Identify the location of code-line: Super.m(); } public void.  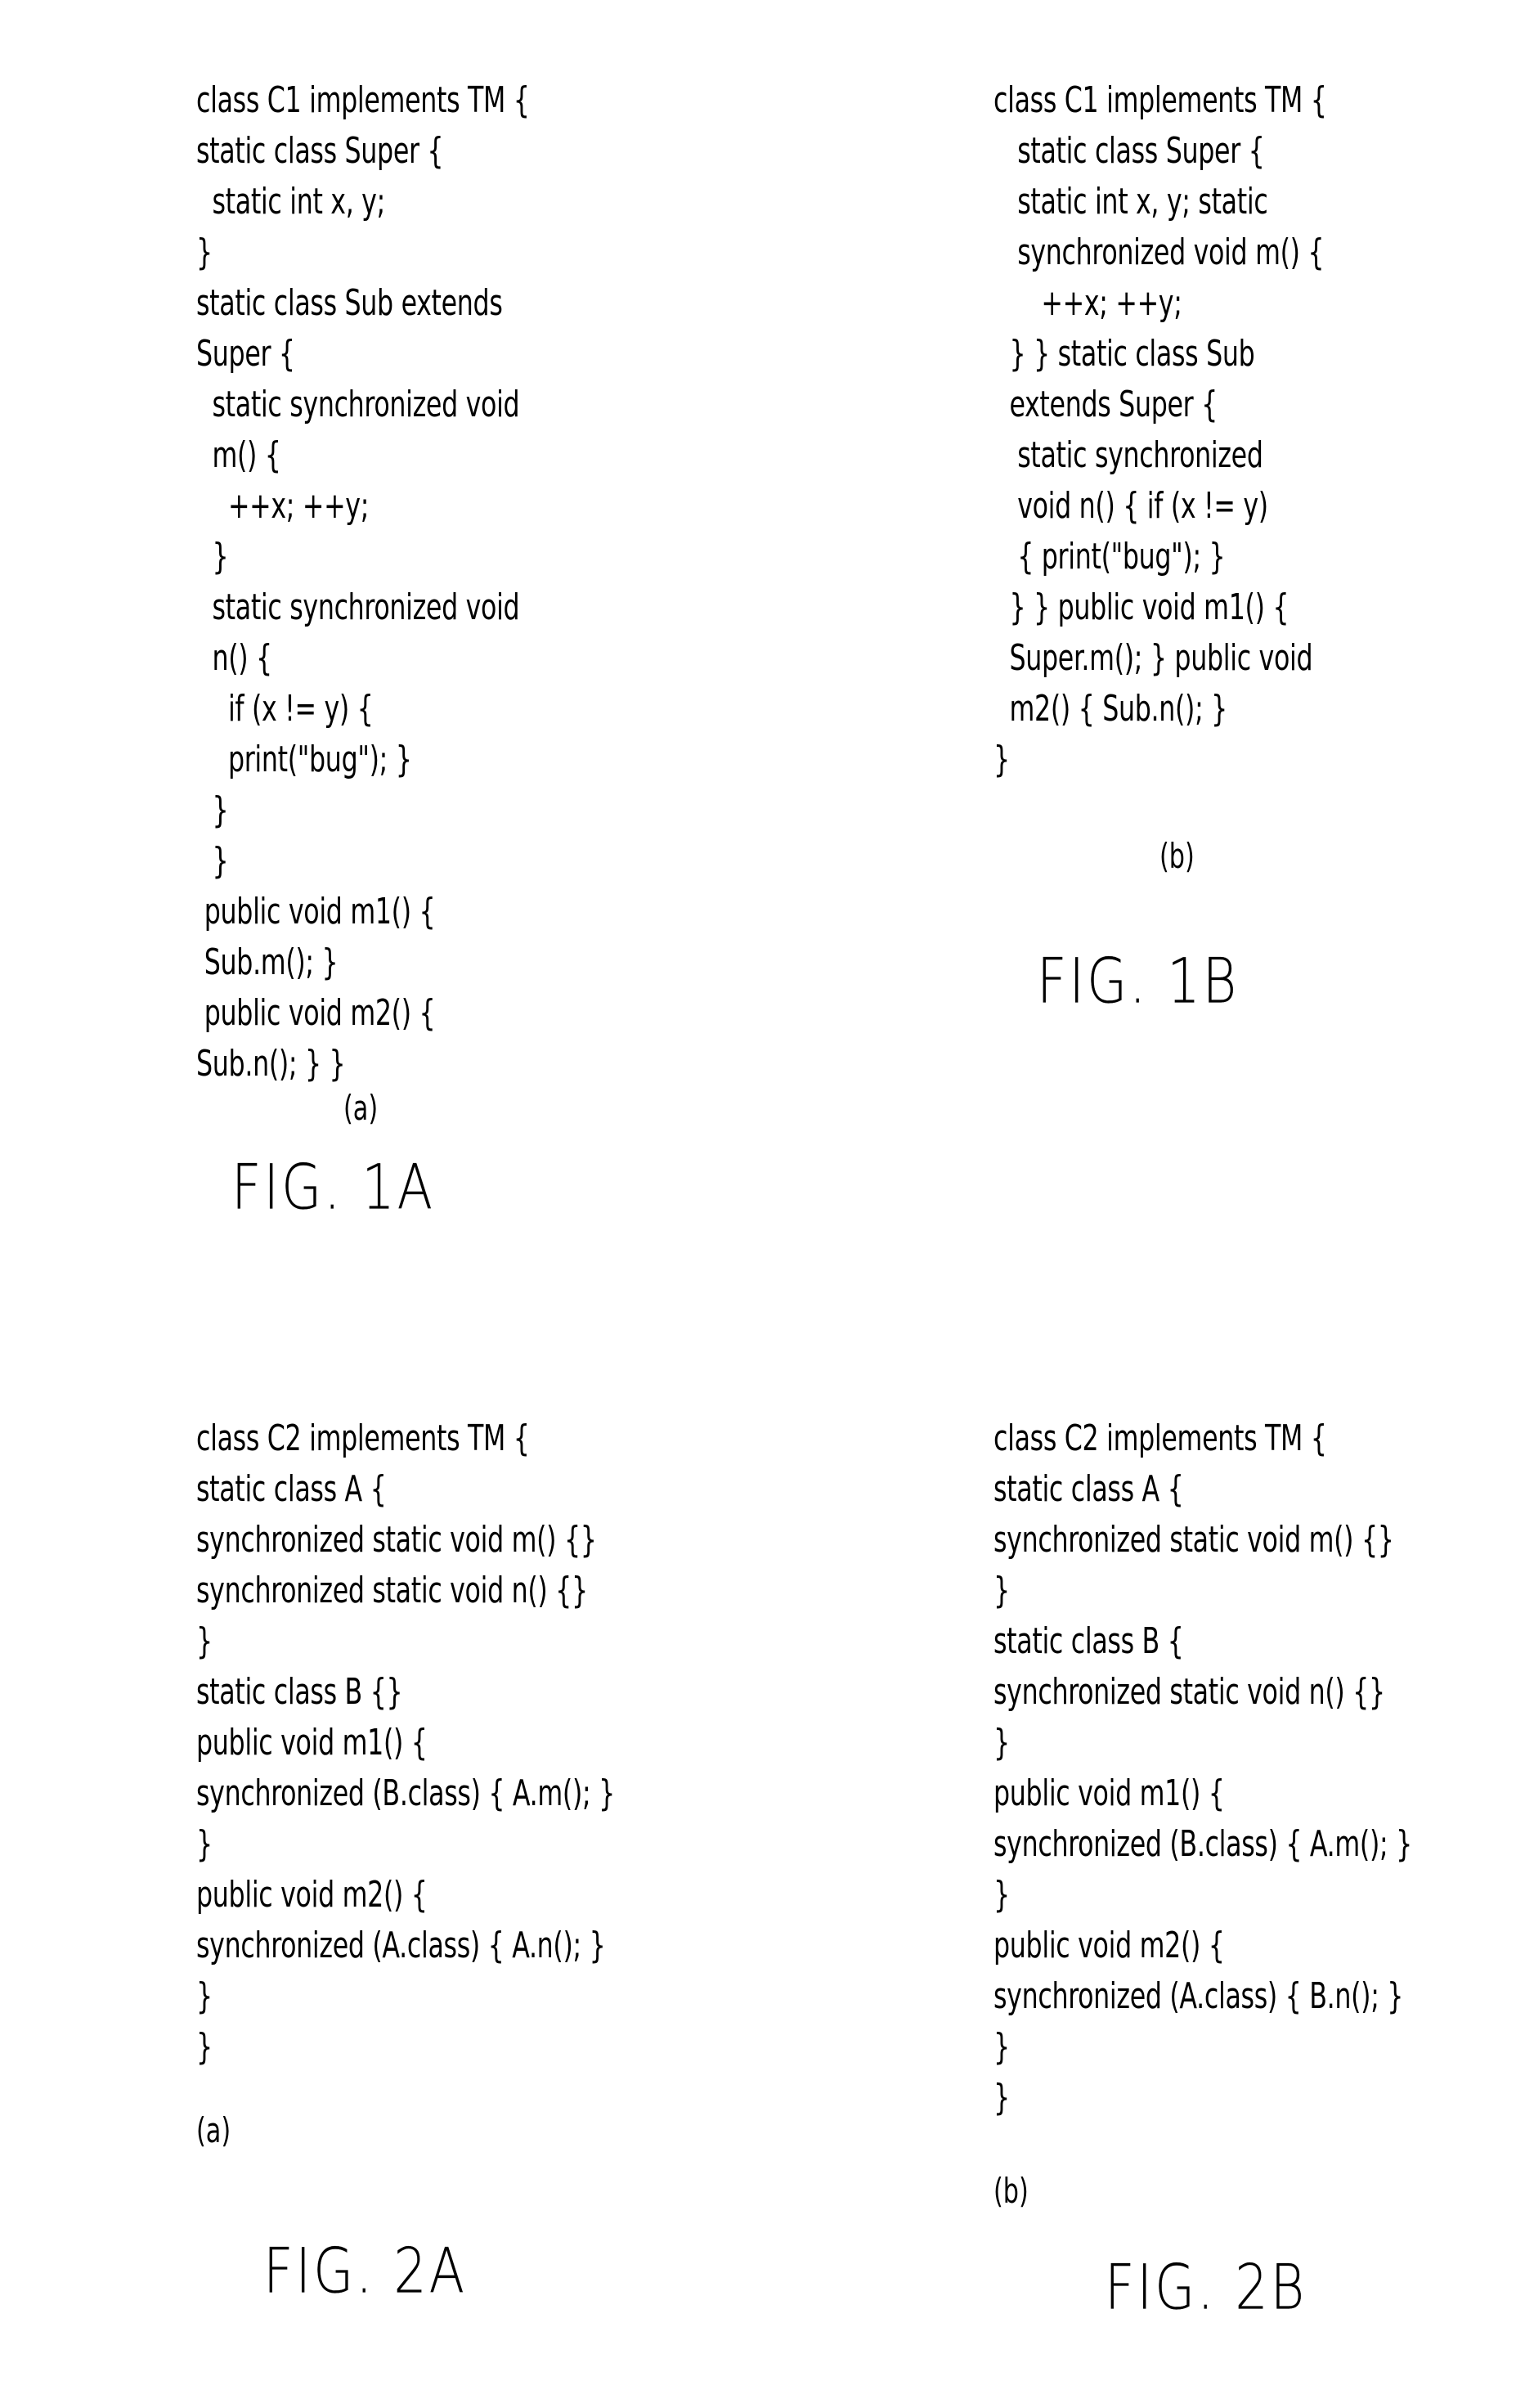
(1153, 658).